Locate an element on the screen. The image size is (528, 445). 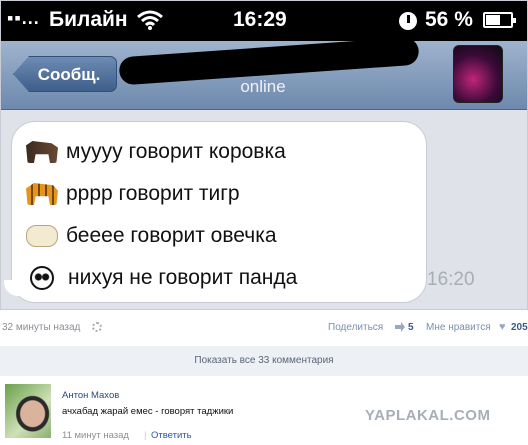
message-line: муууу говорит коровка is located at coordinates (156, 152).